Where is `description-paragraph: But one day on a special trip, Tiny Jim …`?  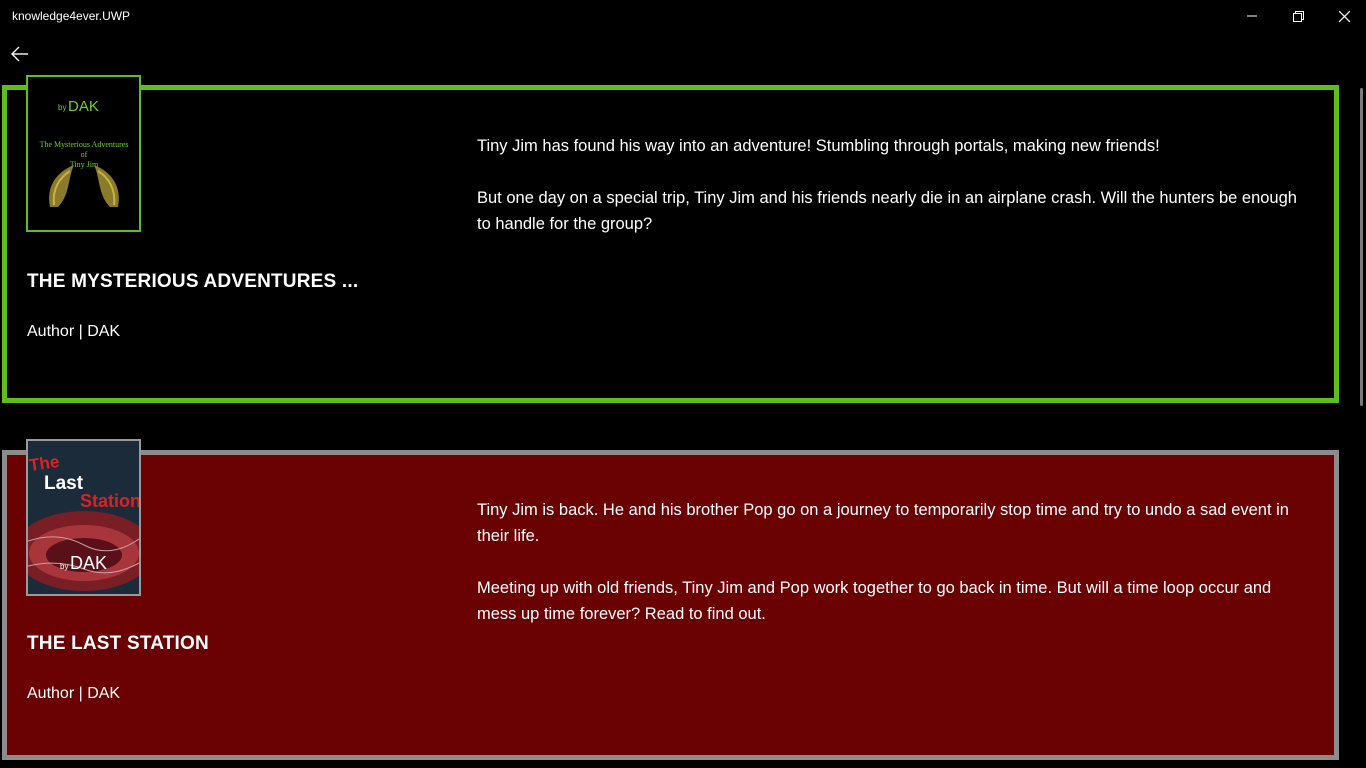
description-paragraph: But one day on a special trip, Tiny Jim … is located at coordinates (887, 211).